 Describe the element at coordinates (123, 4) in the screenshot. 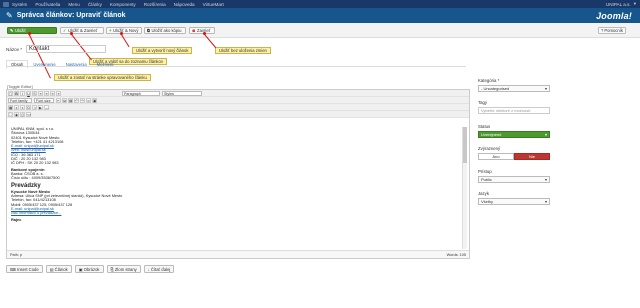

I see `menu-components: Komponenty` at that location.